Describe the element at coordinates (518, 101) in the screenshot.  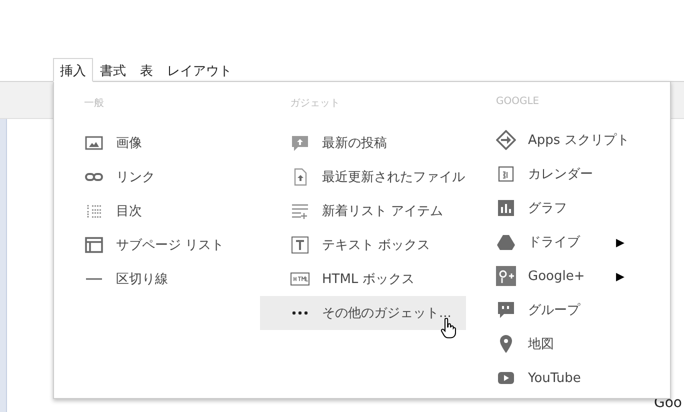
I see `menu-section-heading: GOOGLE` at that location.